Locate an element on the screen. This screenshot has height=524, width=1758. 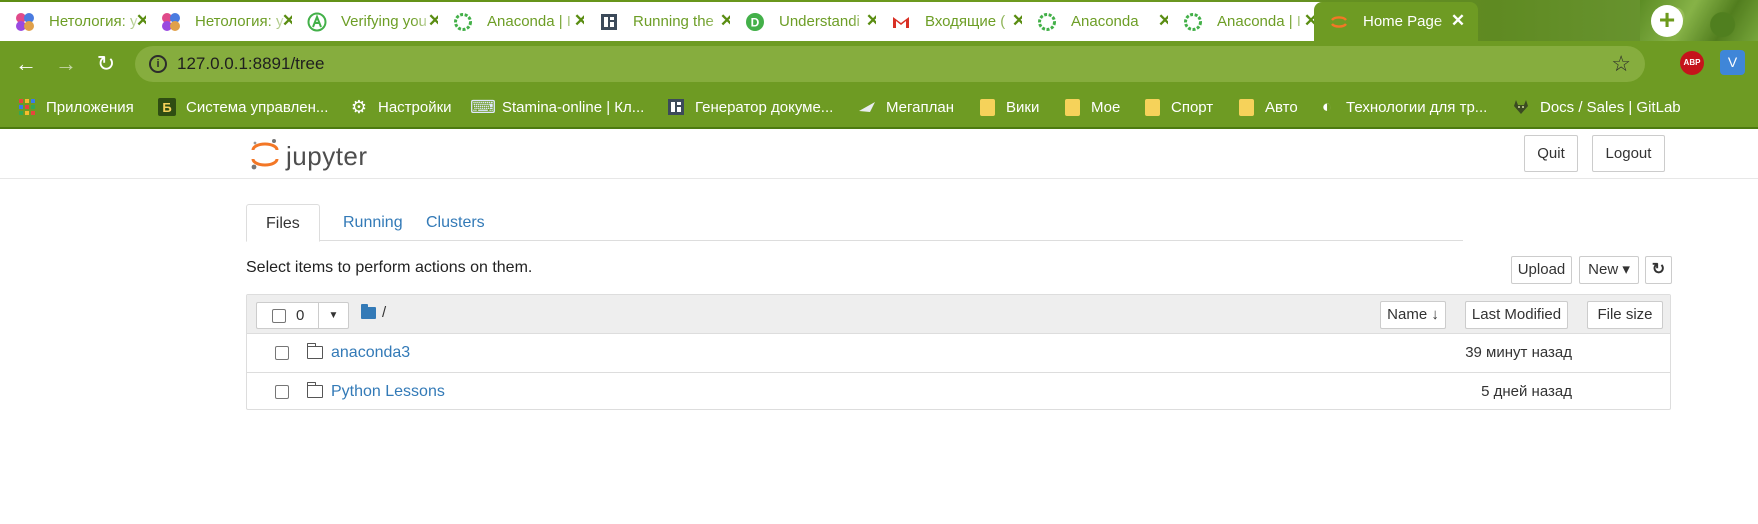
url-text: 127.0.0.1:8891/tree is located at coordinates (250, 64).